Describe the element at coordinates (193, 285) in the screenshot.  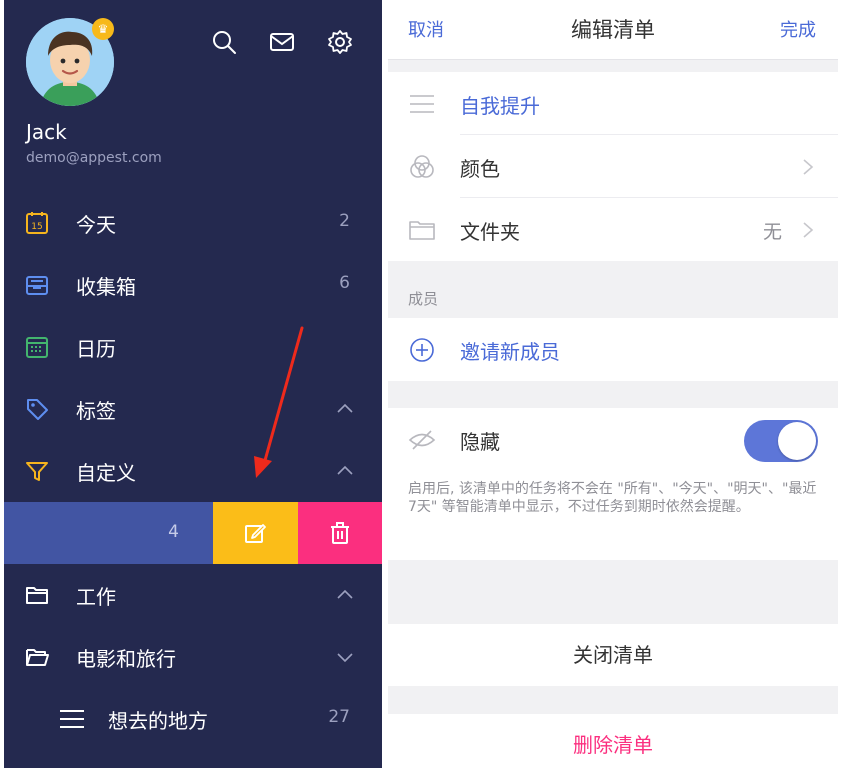
I see `sidebar-item-inbox: 收集箱 6` at that location.